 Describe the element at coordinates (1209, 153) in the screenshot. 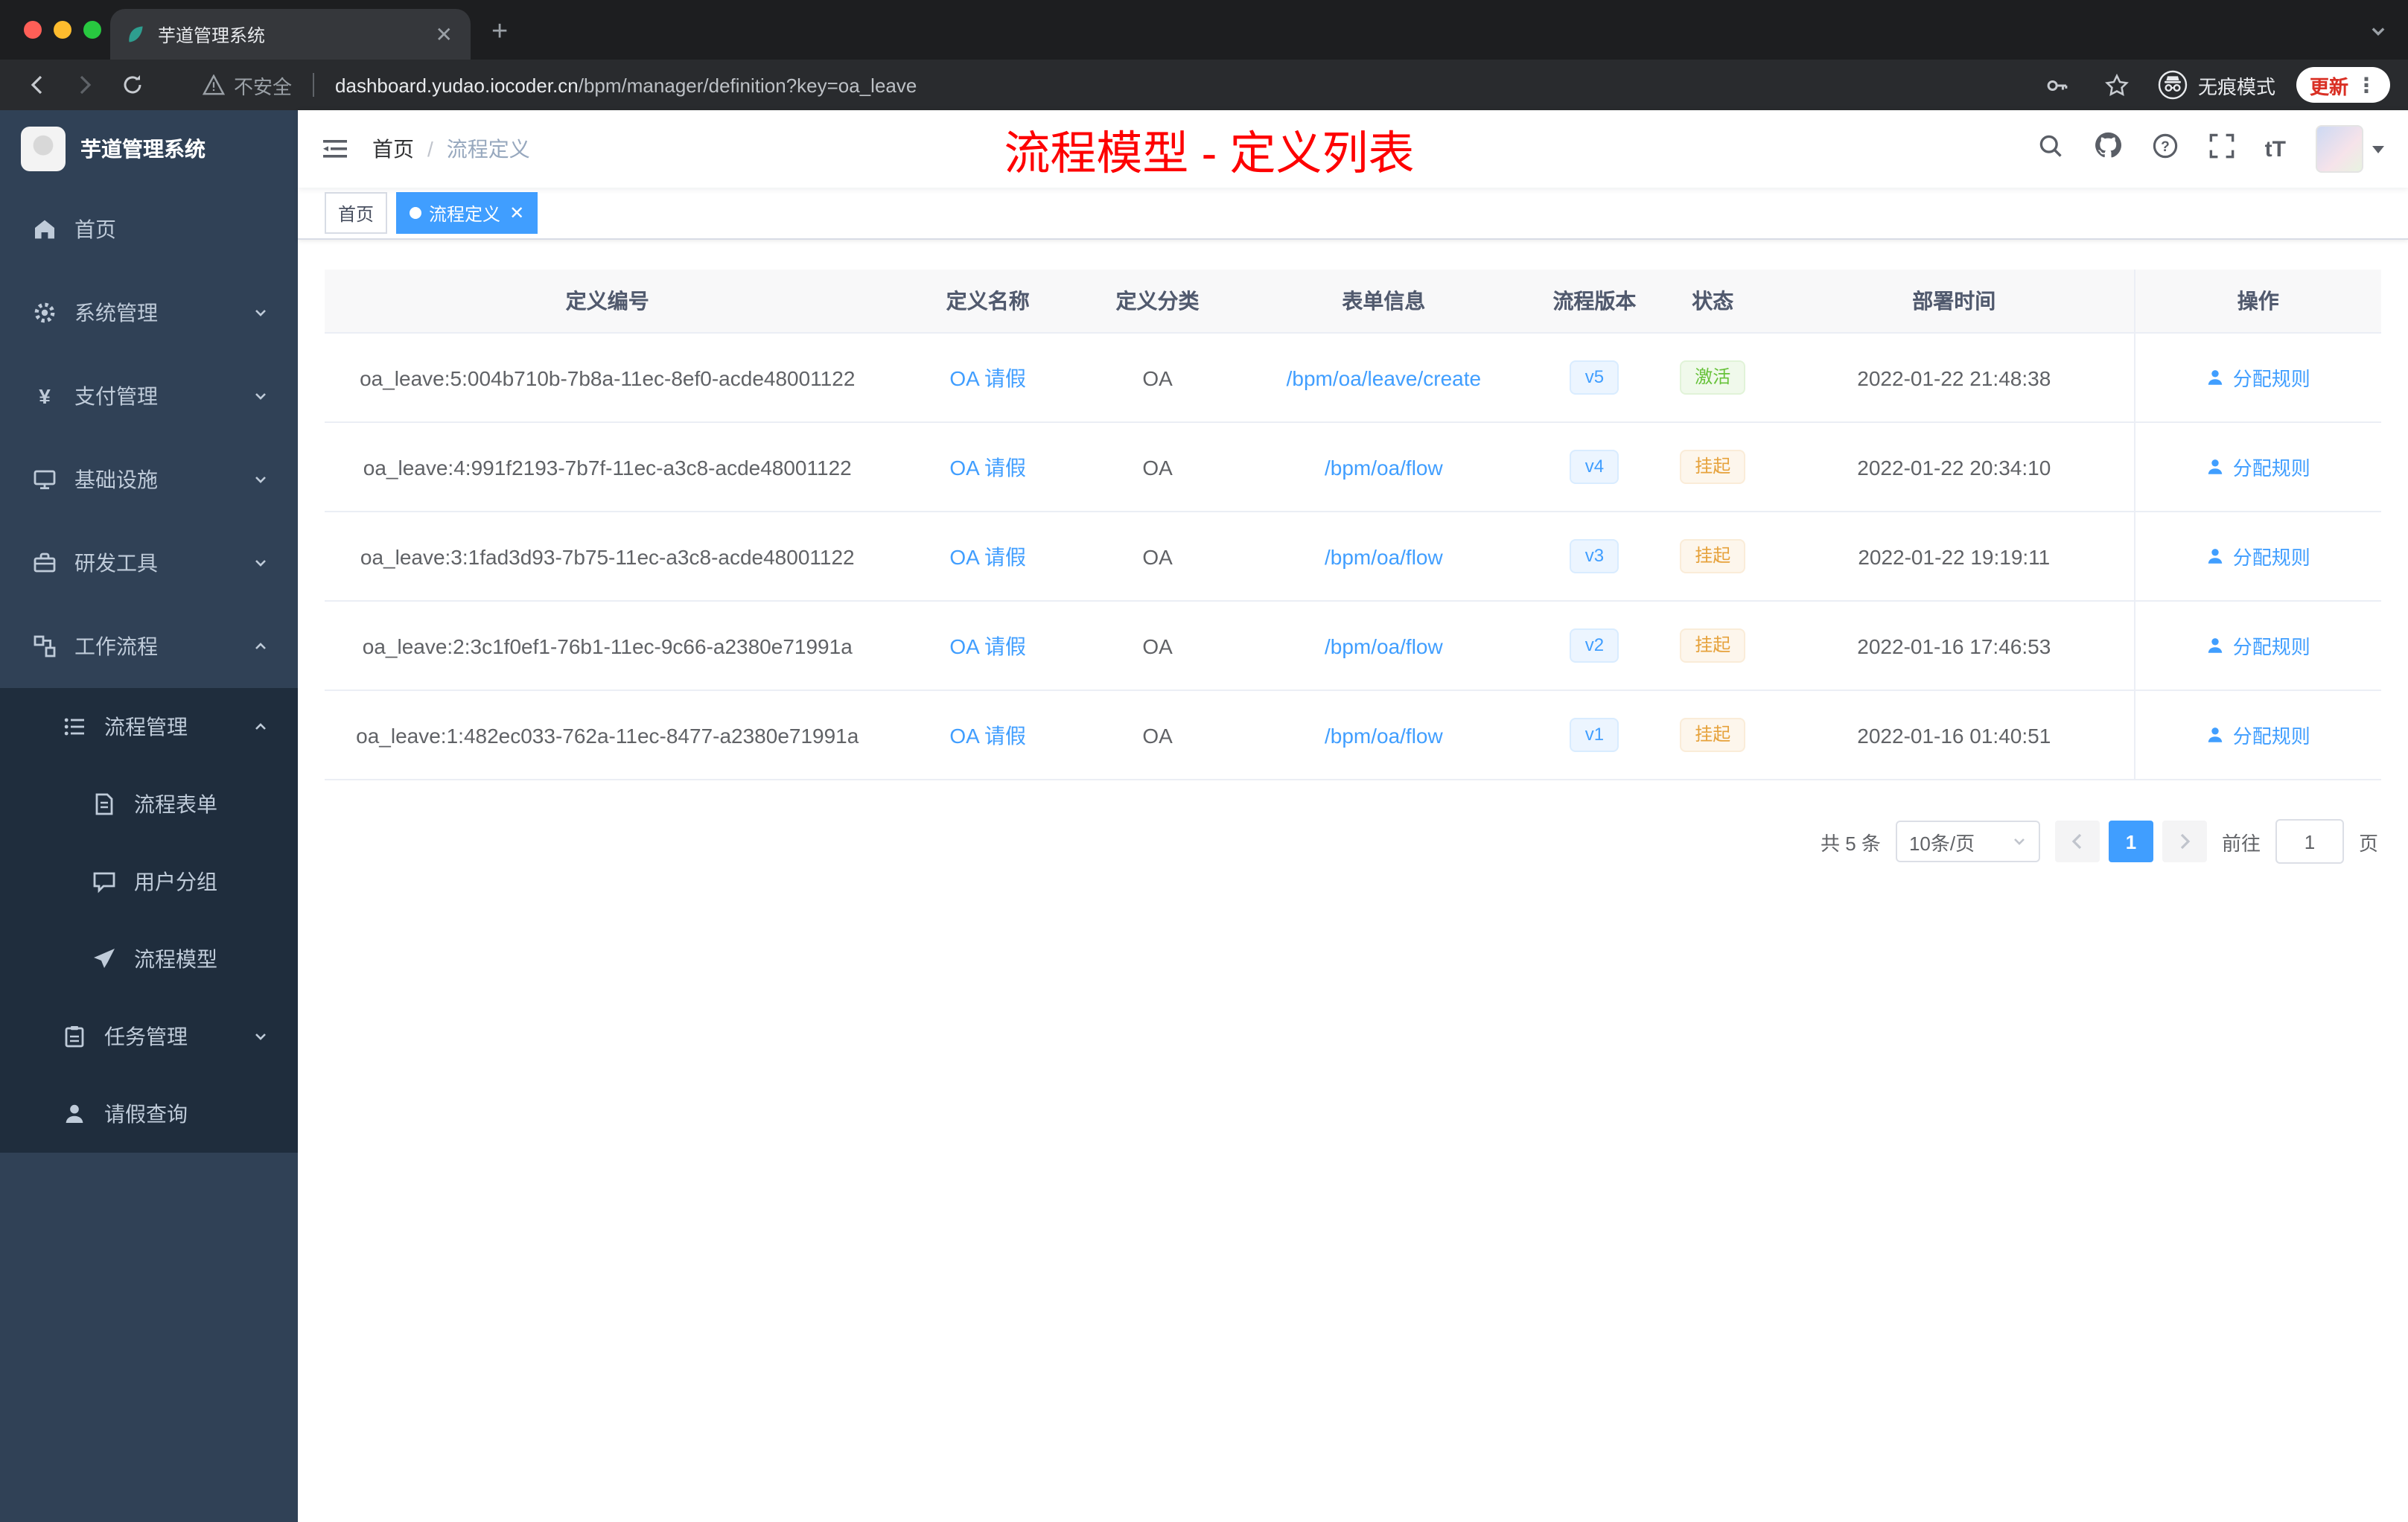

I see `page-annotation: 流程模型 - 定义列表` at that location.